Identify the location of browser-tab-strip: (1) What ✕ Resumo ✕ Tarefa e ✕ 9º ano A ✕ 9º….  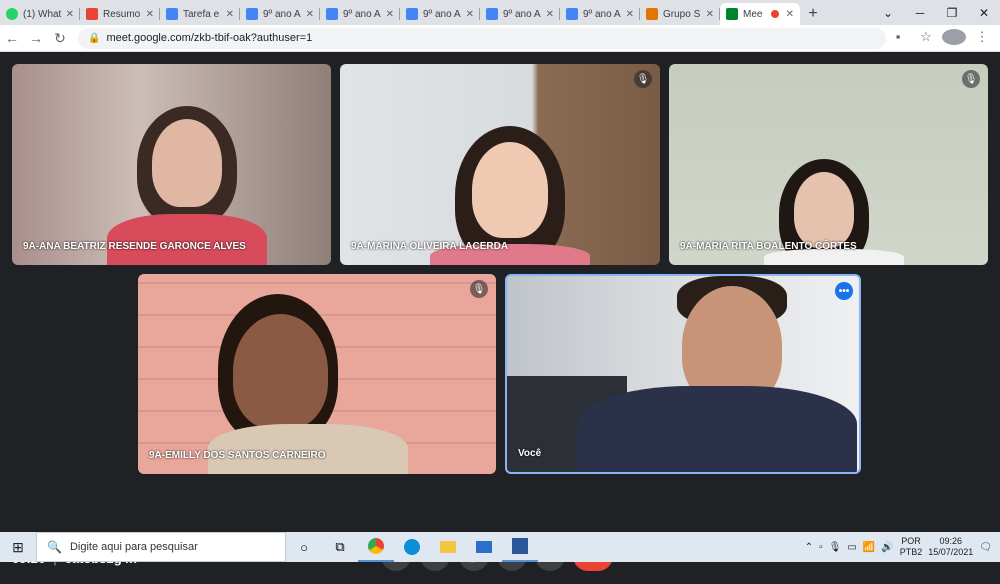
(500, 12).